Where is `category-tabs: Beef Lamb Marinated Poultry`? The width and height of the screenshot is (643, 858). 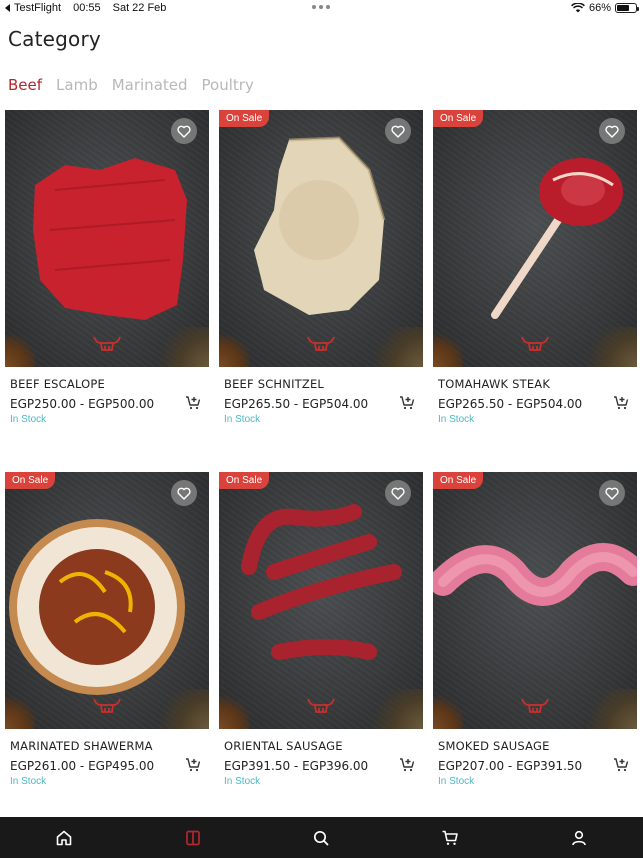
category-tabs: Beef Lamb Marinated Poultry is located at coordinates (138, 85).